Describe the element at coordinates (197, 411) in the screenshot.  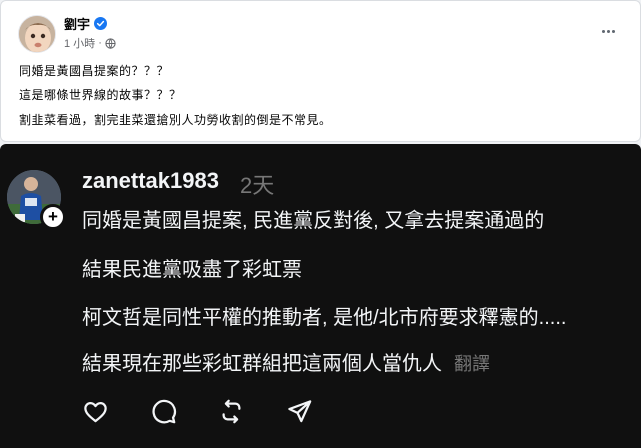
I see `threads-action-bar` at that location.